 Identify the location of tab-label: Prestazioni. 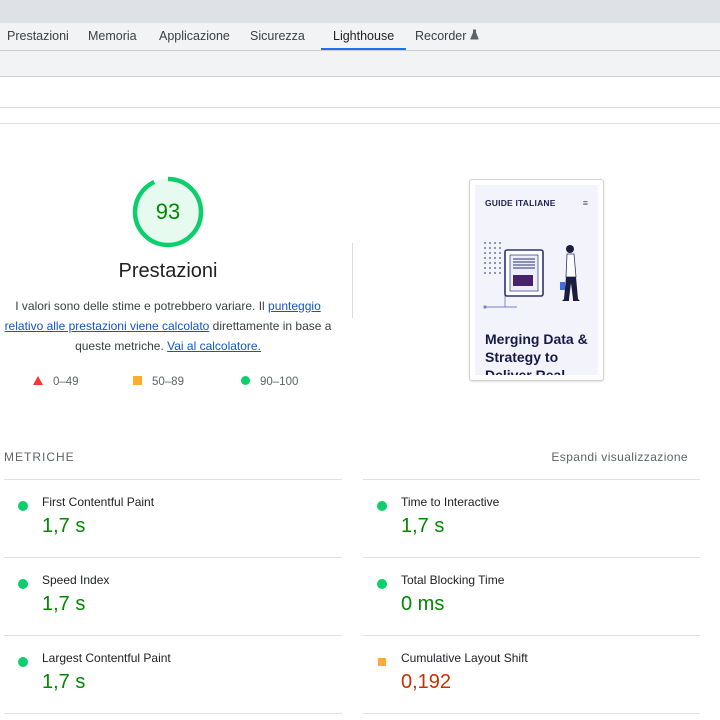
(38, 36).